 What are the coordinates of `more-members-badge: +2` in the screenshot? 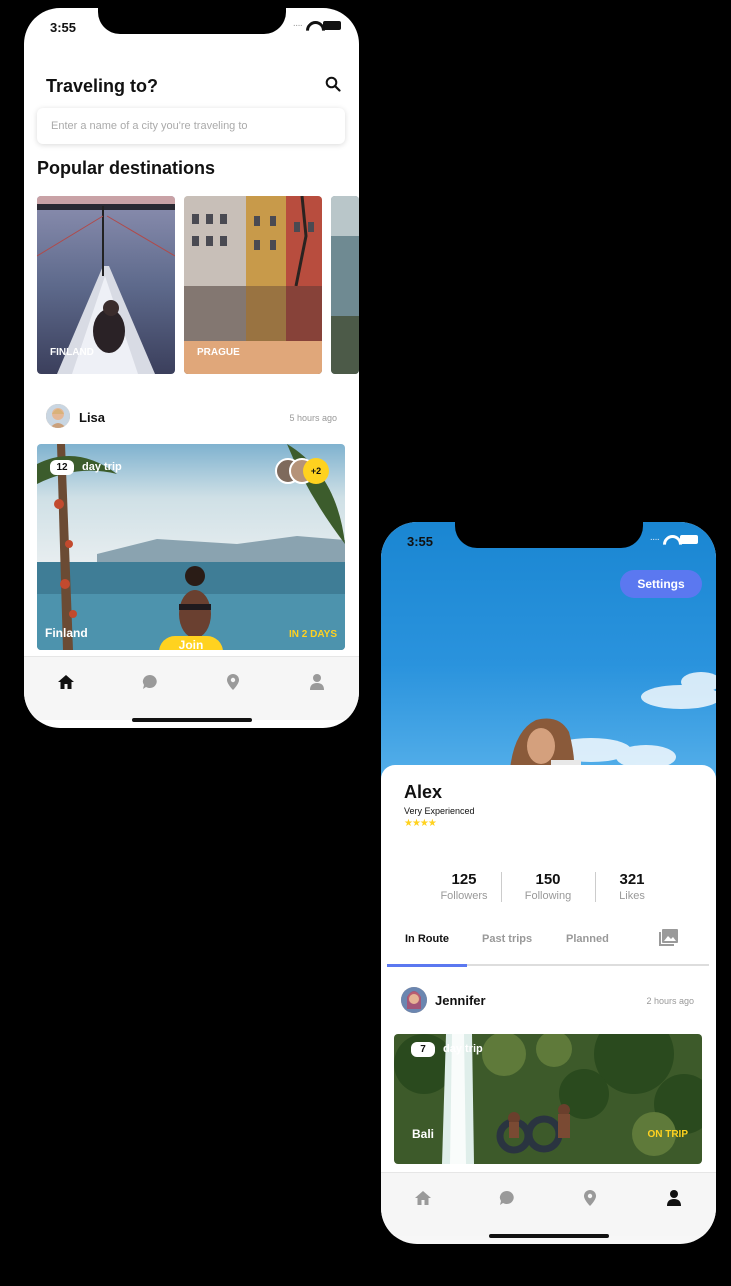 It's located at (316, 471).